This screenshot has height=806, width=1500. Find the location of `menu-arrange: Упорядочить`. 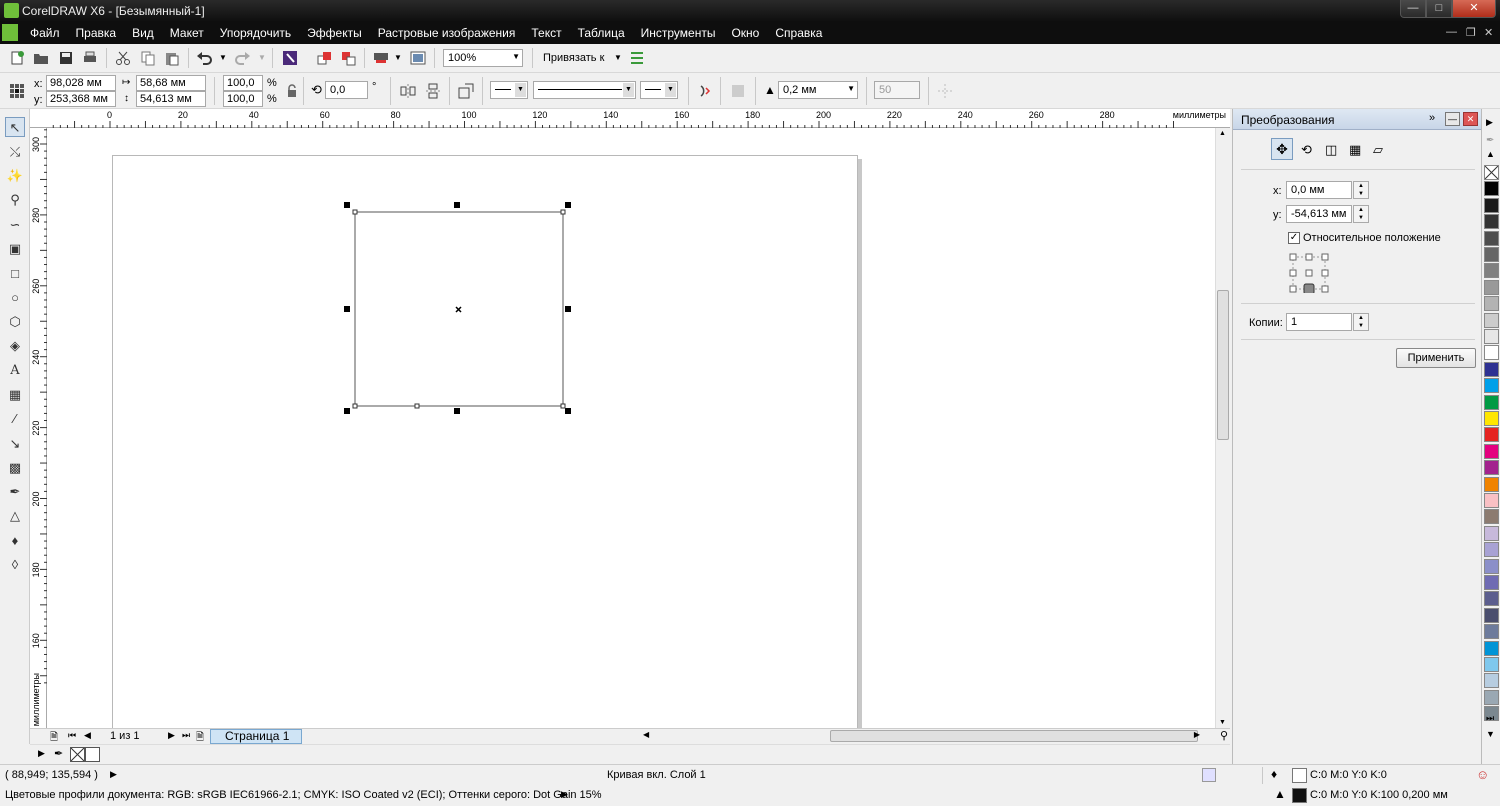

menu-arrange: Упорядочить is located at coordinates (255, 33).